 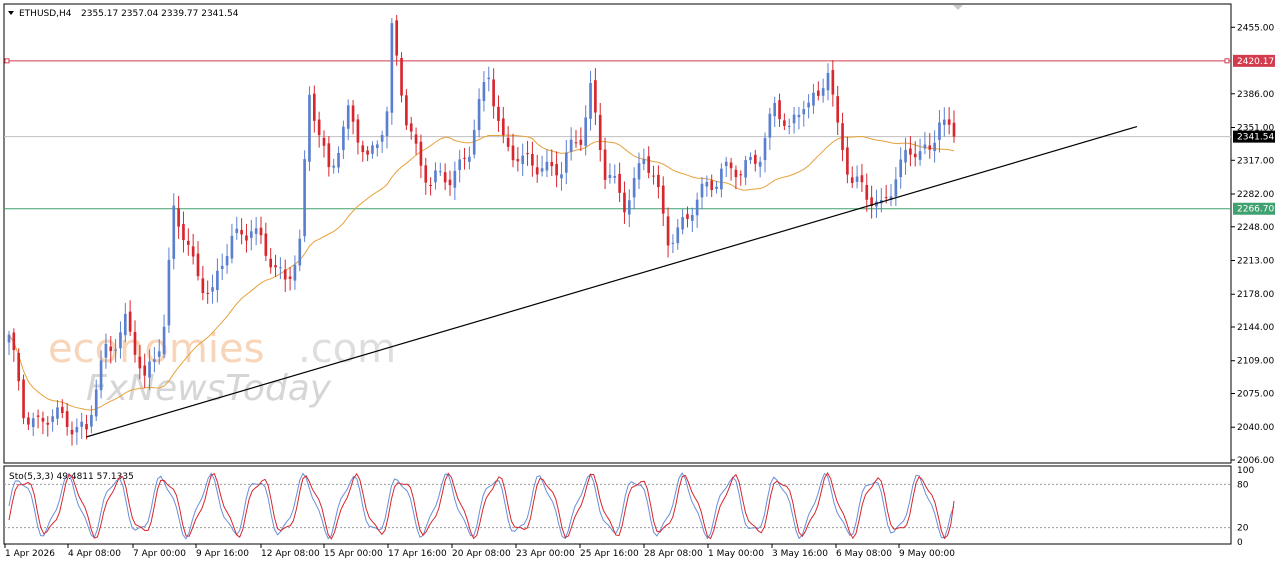 What do you see at coordinates (417, 554) in the screenshot?
I see `time-axis-label: 17 Apr 16:00` at bounding box center [417, 554].